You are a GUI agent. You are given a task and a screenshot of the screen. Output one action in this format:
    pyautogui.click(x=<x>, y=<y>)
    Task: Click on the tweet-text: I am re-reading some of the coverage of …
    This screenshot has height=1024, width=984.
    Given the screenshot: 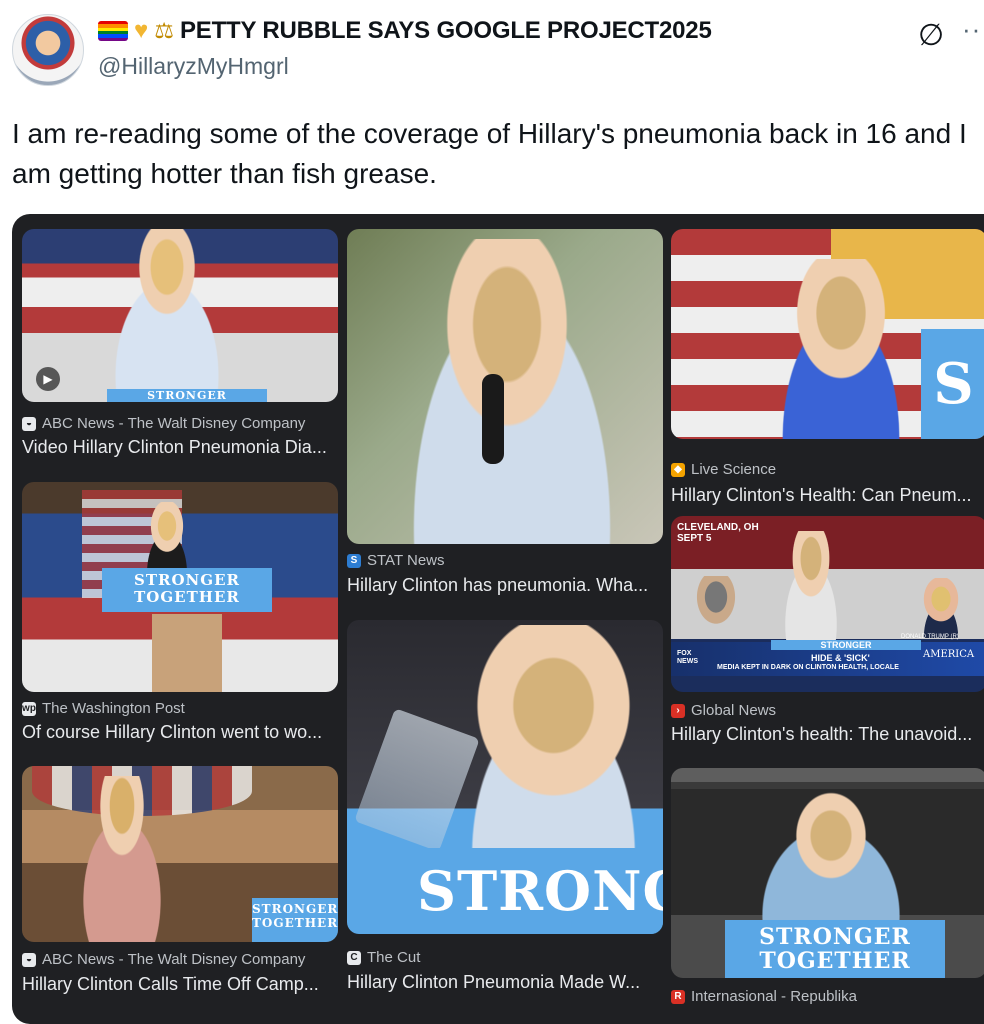 What is the action you would take?
    pyautogui.click(x=489, y=153)
    